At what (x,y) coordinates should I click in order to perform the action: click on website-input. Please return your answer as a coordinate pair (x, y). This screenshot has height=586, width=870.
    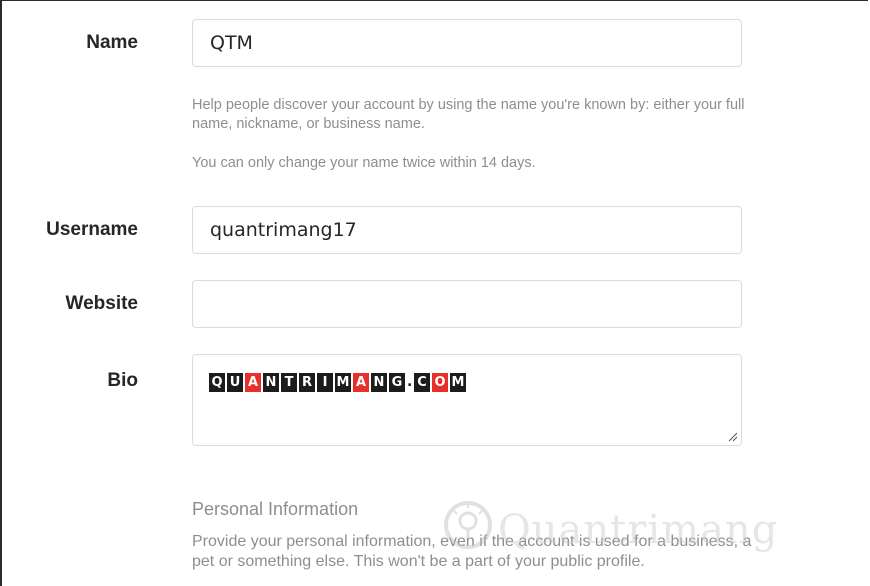
    Looking at the image, I should click on (467, 304).